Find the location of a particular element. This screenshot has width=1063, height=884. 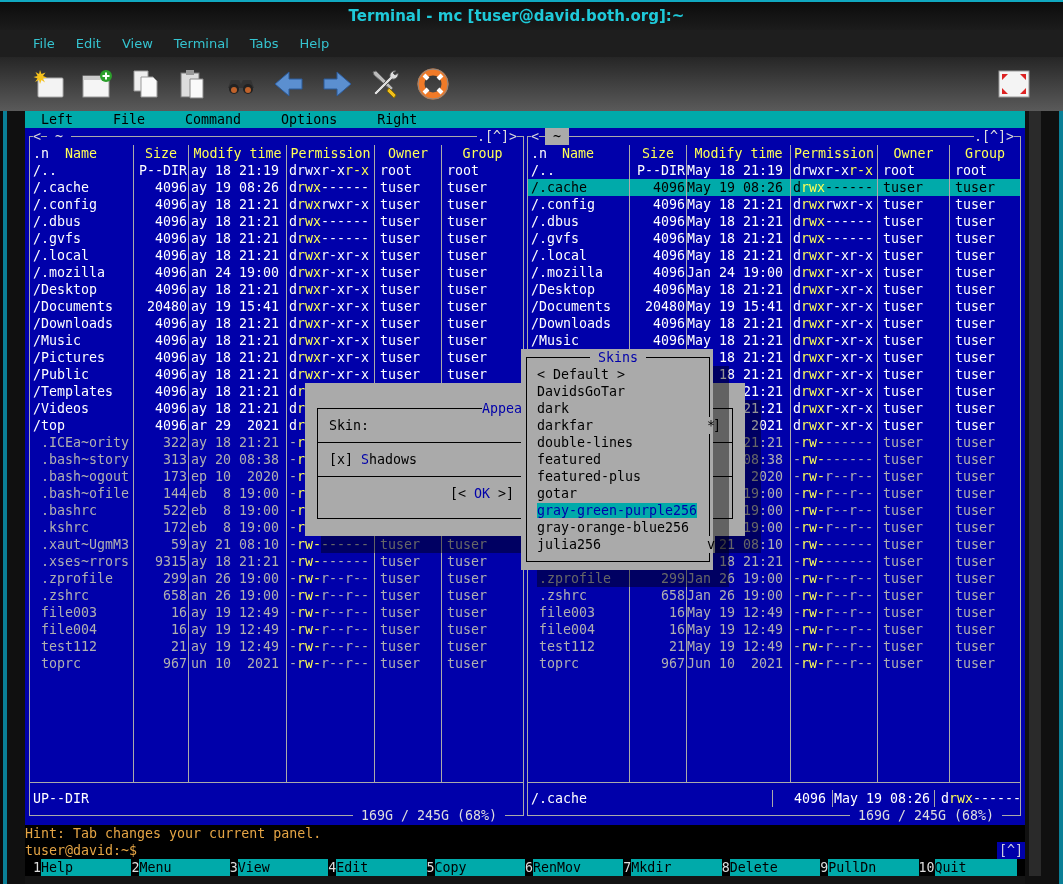

file-size: 299 is located at coordinates (160, 578).